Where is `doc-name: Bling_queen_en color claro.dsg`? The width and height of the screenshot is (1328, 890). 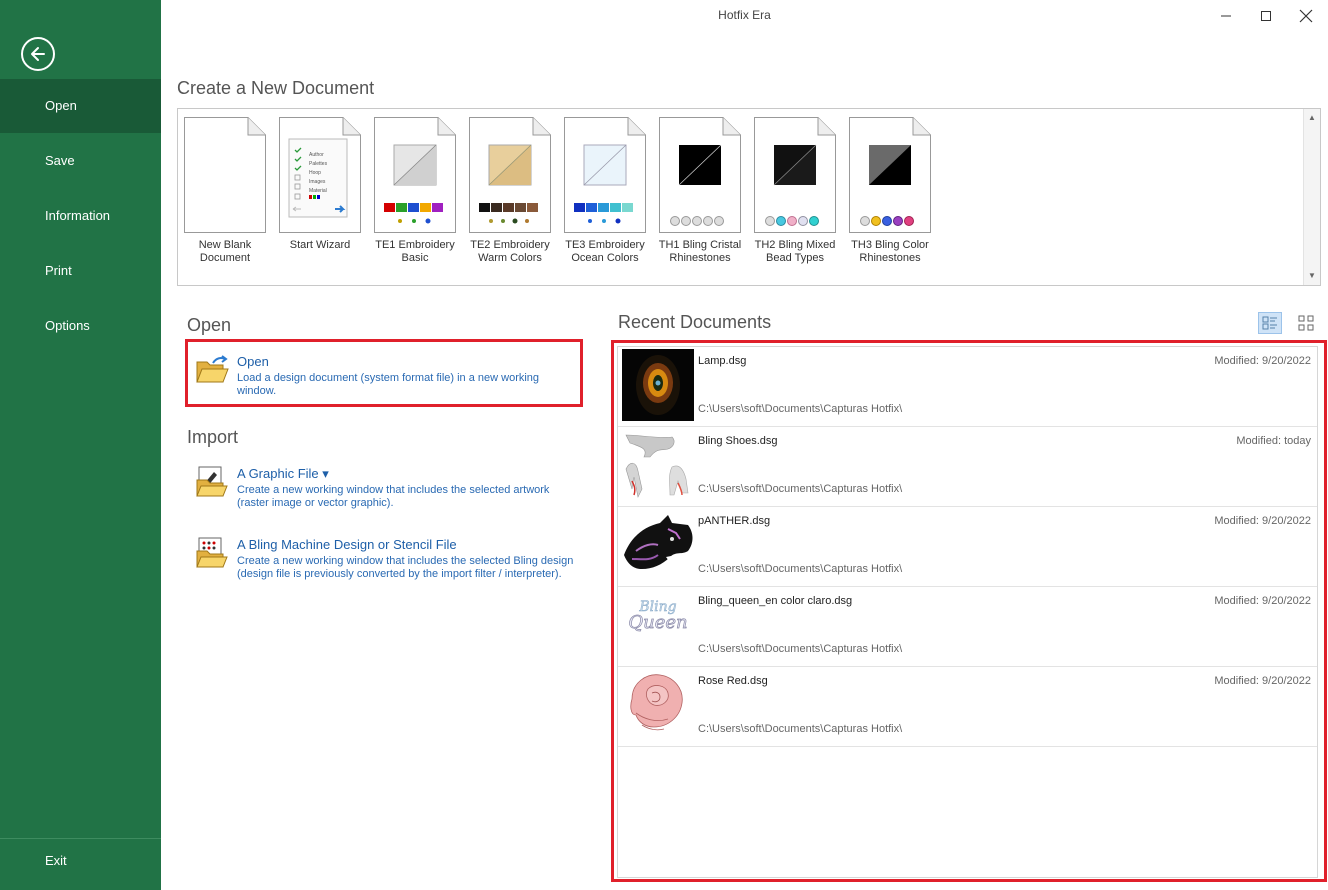 doc-name: Bling_queen_en color claro.dsg is located at coordinates (775, 601).